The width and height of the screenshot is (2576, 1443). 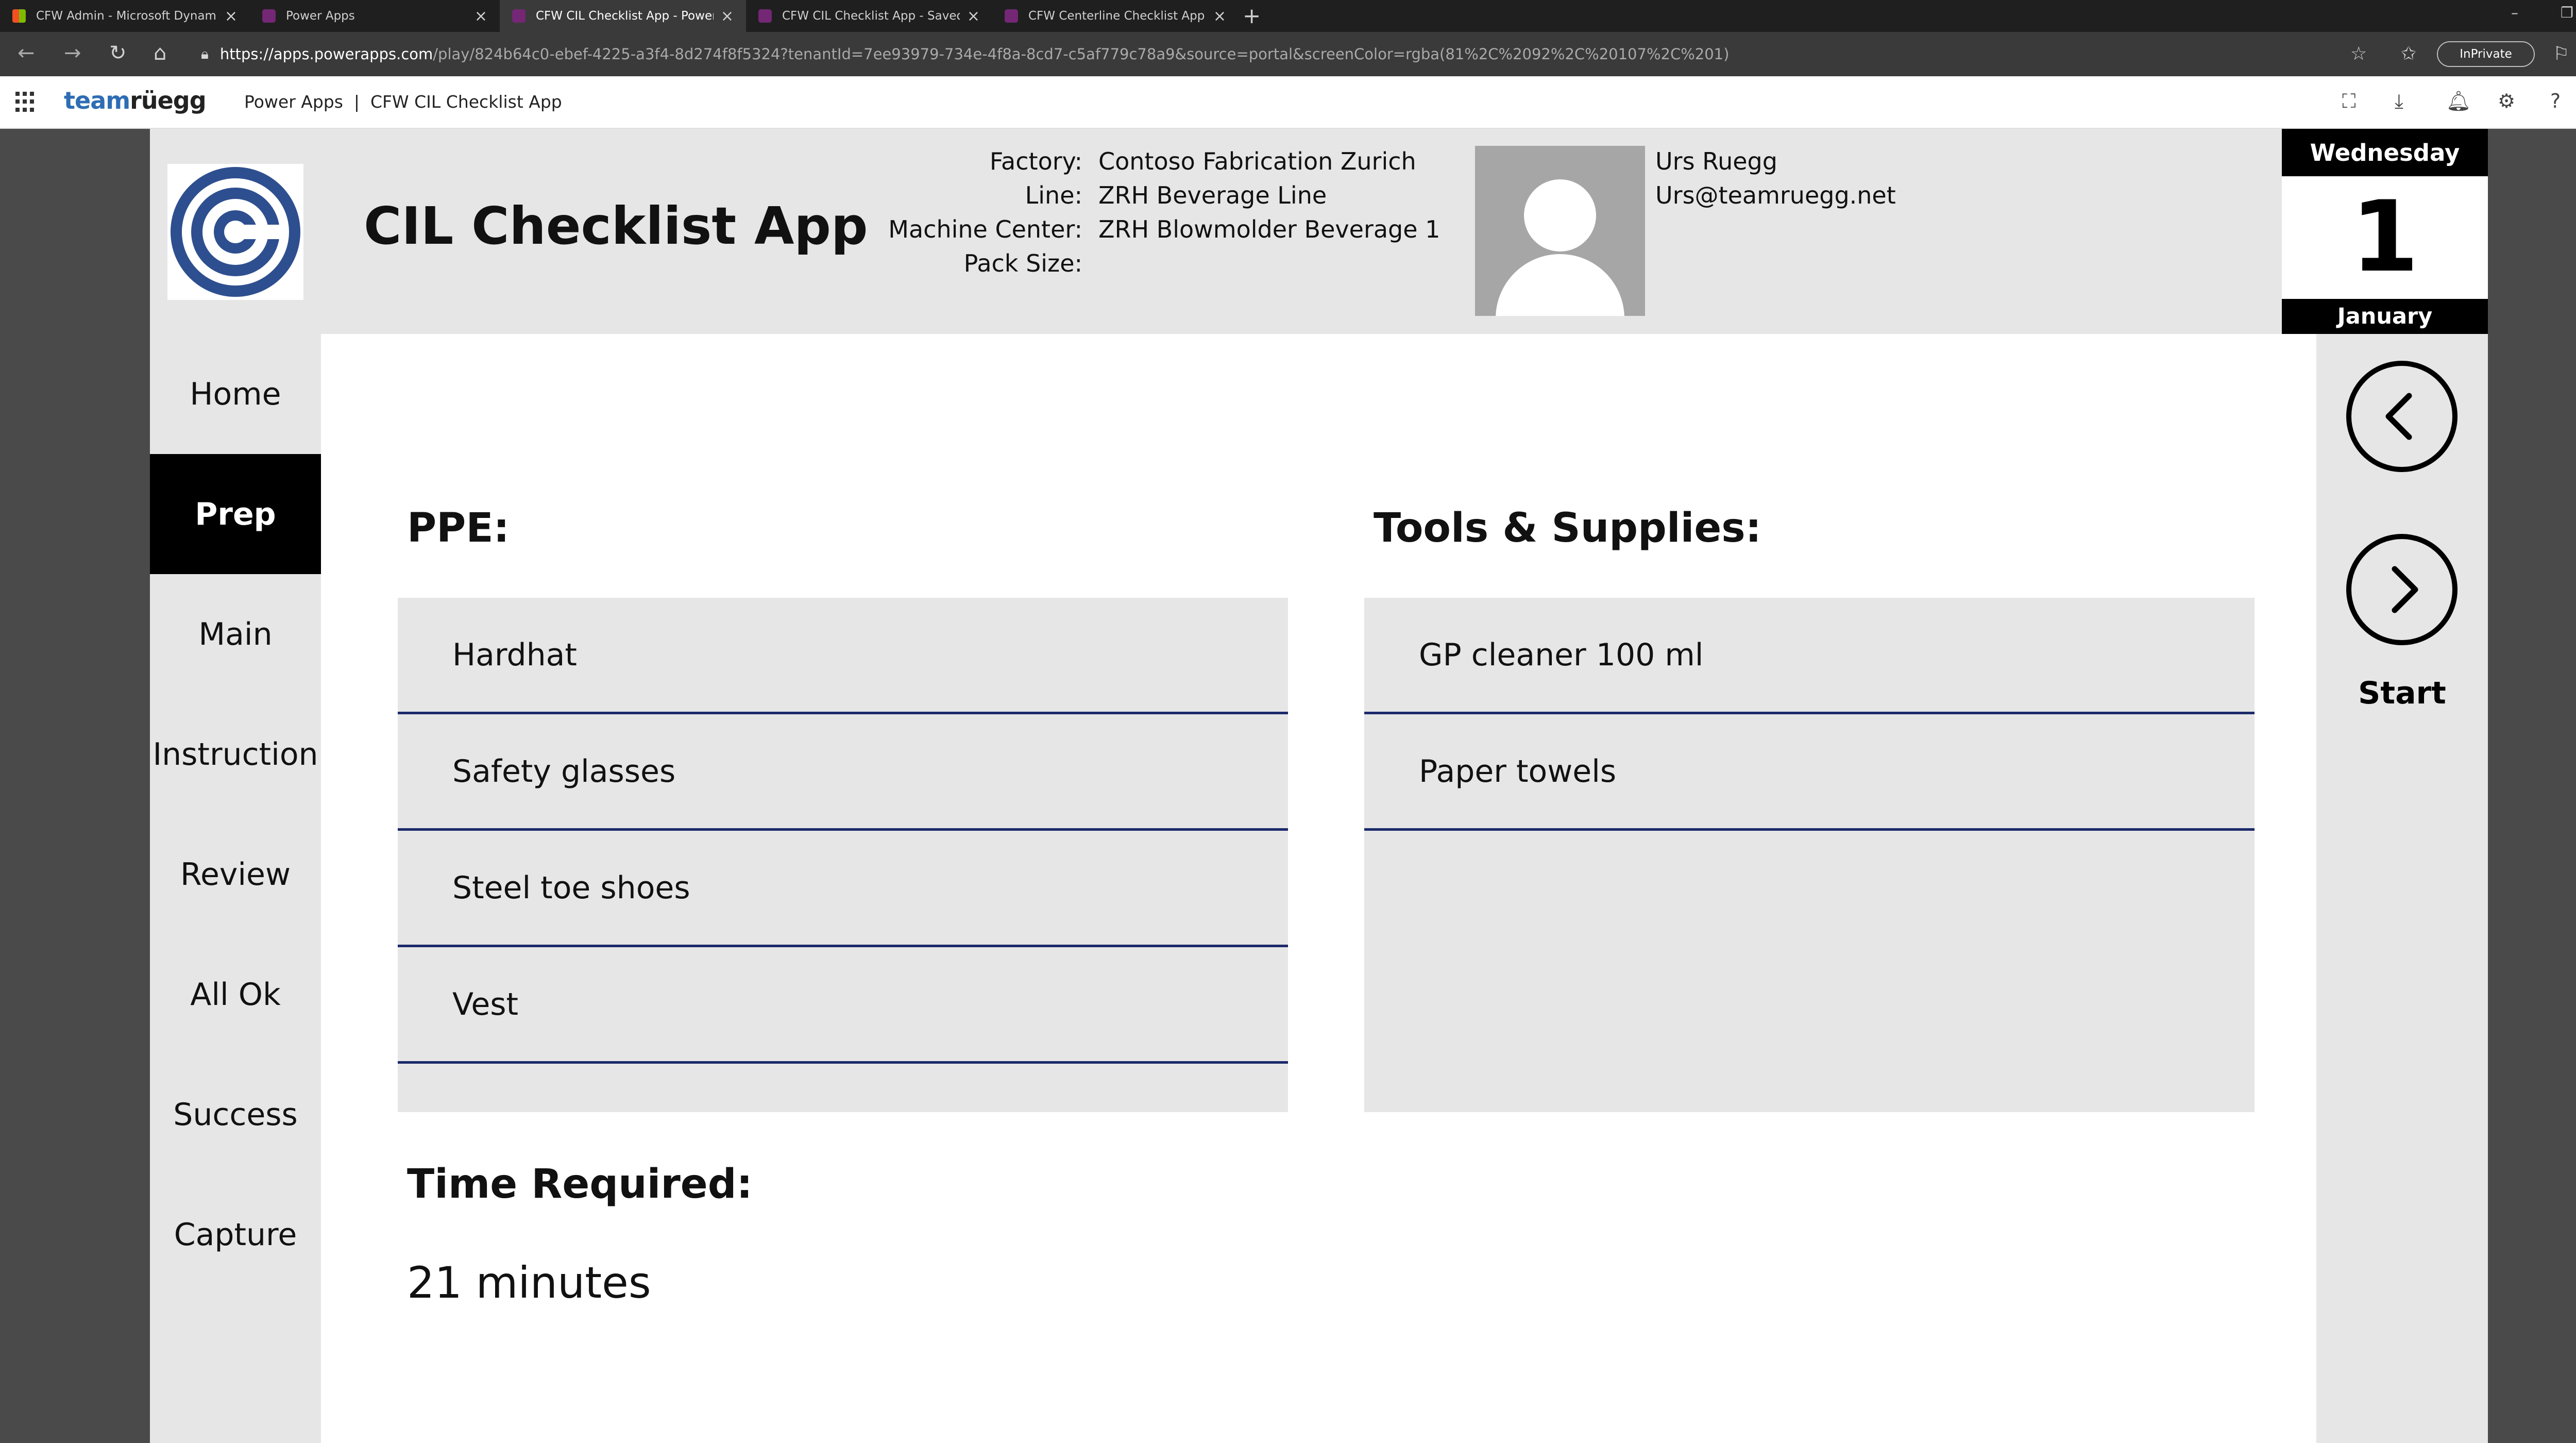 I want to click on user-email: Urs@teamruegg.net, so click(x=1775, y=195).